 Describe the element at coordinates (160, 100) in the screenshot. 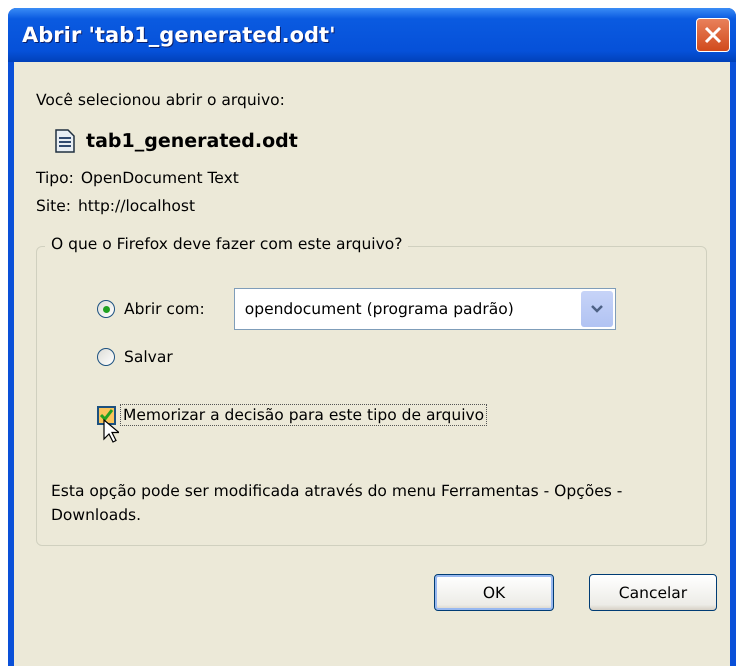

I see `intro-text: Você selecionou abrir o arquivo:` at that location.